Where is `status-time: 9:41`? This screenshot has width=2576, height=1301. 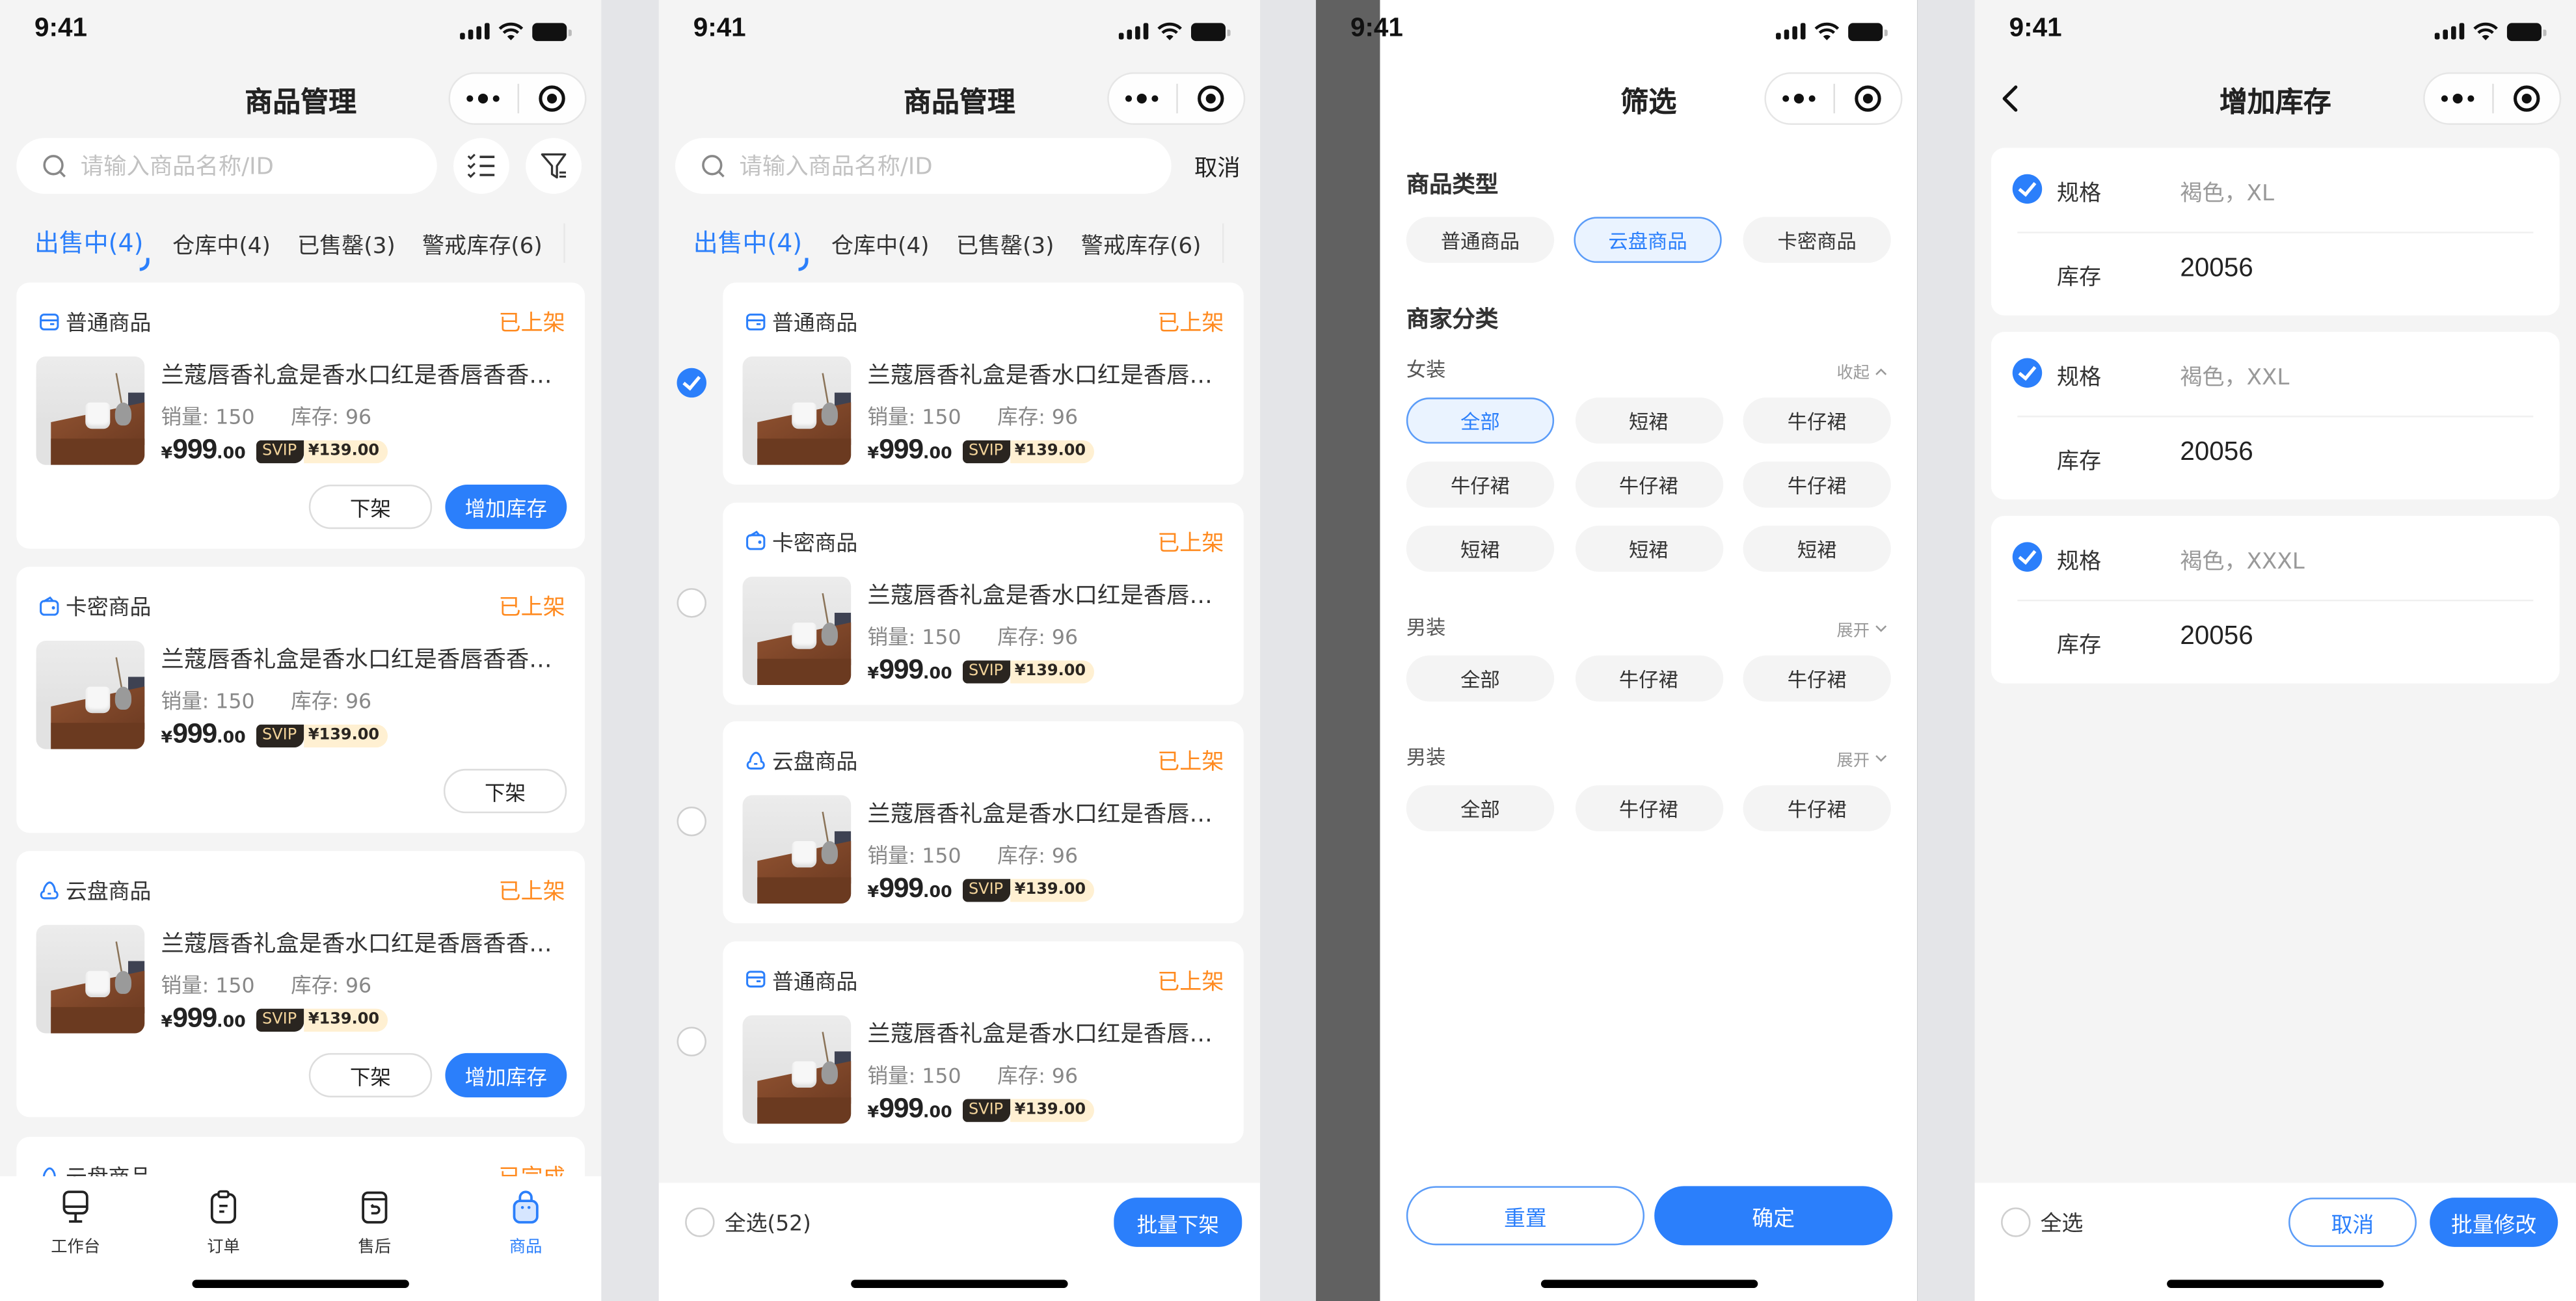
status-time: 9:41 is located at coordinates (60, 28).